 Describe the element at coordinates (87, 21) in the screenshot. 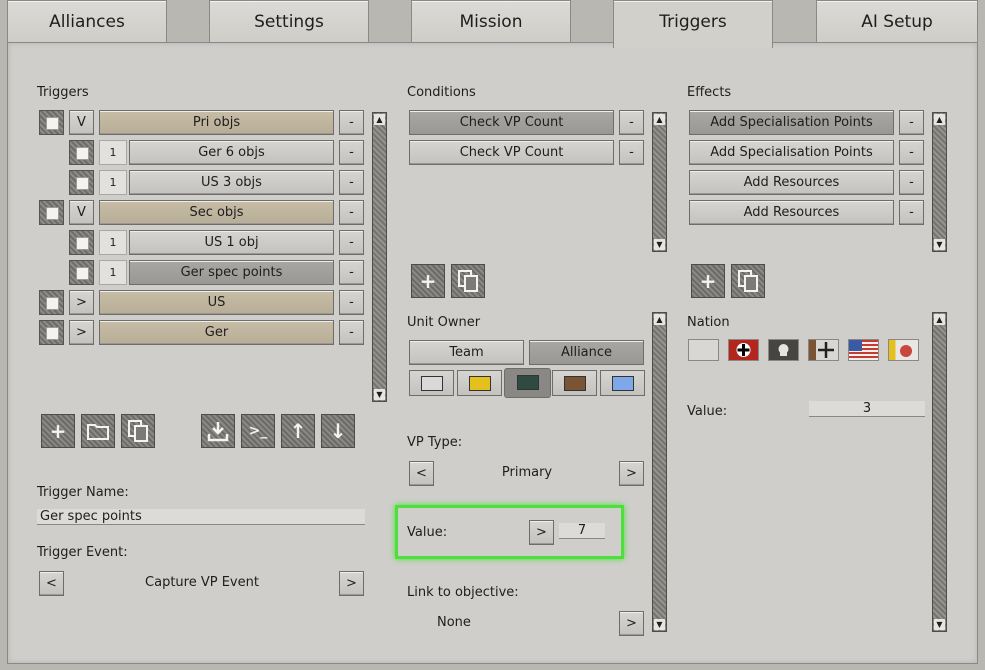

I see `tab-alliances: Alliances` at that location.